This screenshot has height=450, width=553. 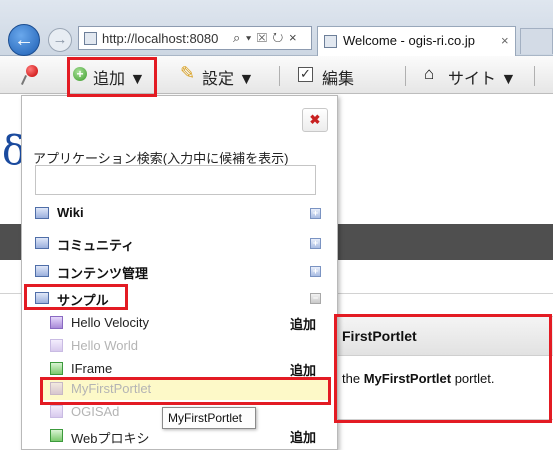 I want to click on category-community: コミュニティ +, so click(x=179, y=243).